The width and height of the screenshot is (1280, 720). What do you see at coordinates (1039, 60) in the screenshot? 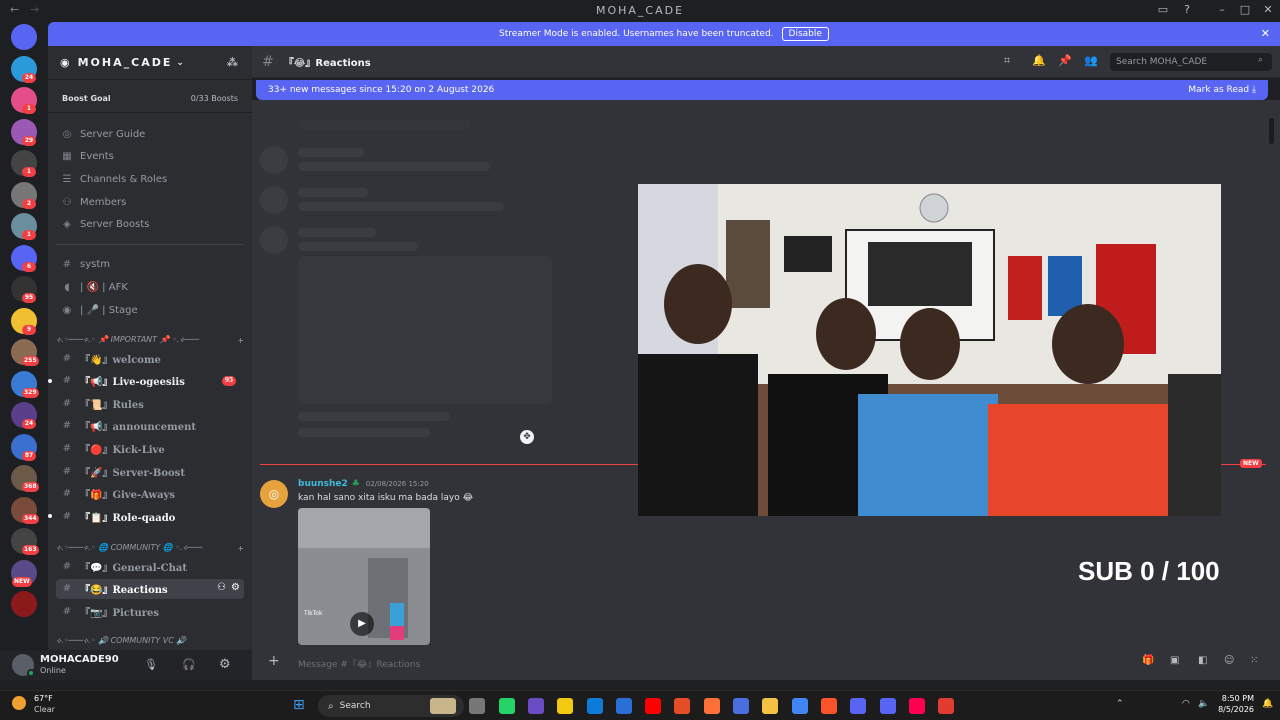
I see `bell-icon: 🔔` at bounding box center [1039, 60].